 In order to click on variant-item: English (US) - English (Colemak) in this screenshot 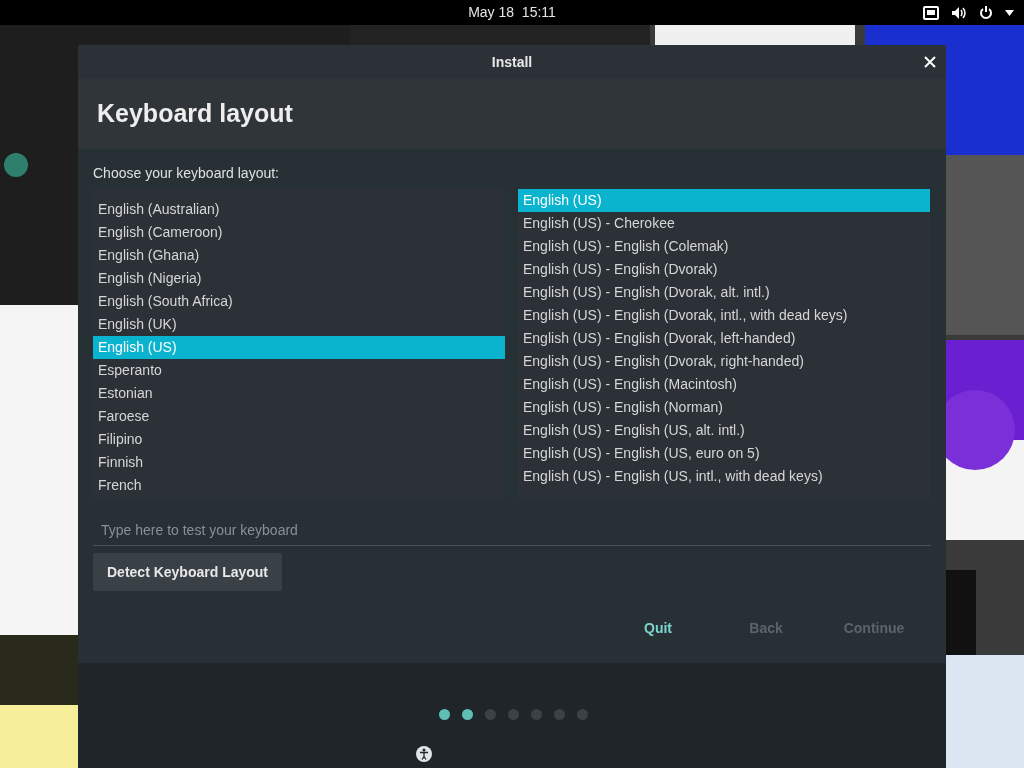, I will do `click(724, 246)`.